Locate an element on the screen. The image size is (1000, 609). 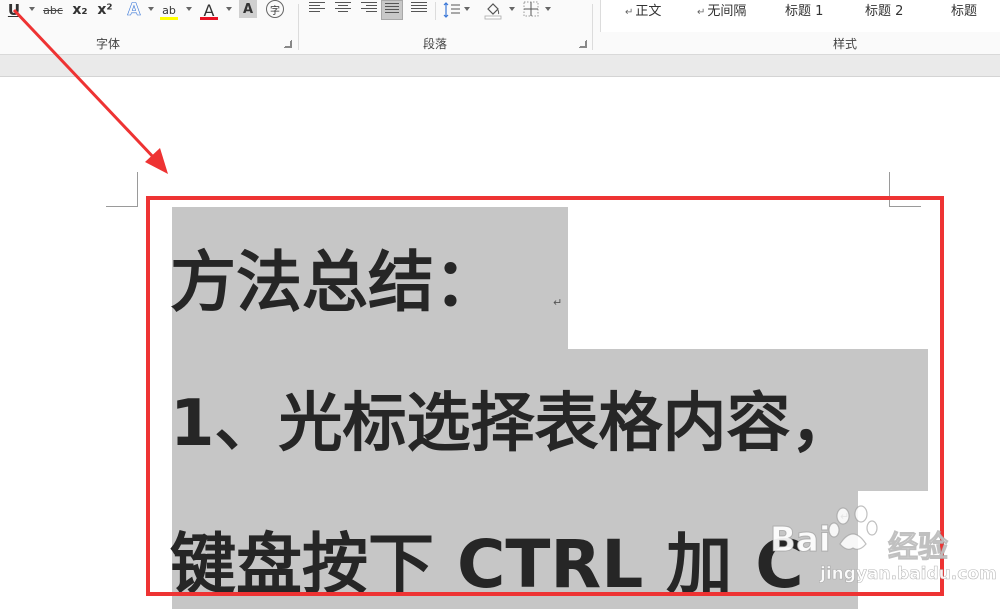
align-center-icon is located at coordinates (343, 9).